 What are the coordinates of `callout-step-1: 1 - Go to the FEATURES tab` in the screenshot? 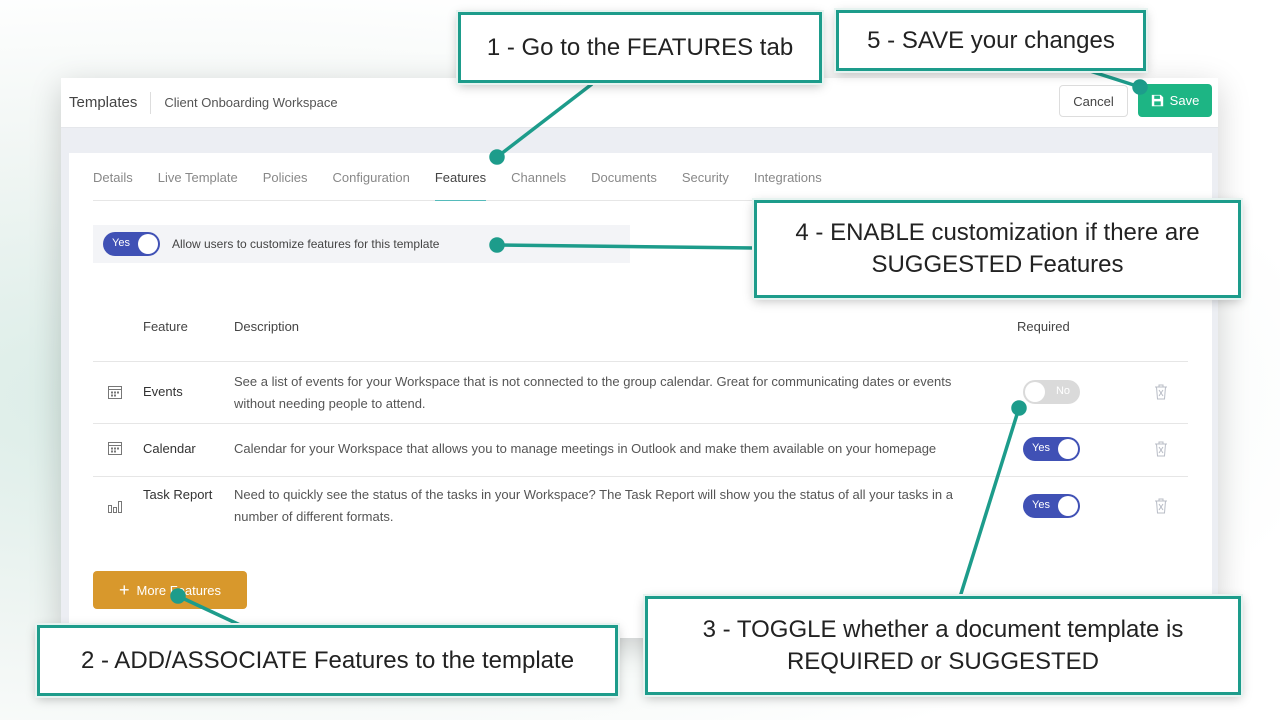 It's located at (640, 47).